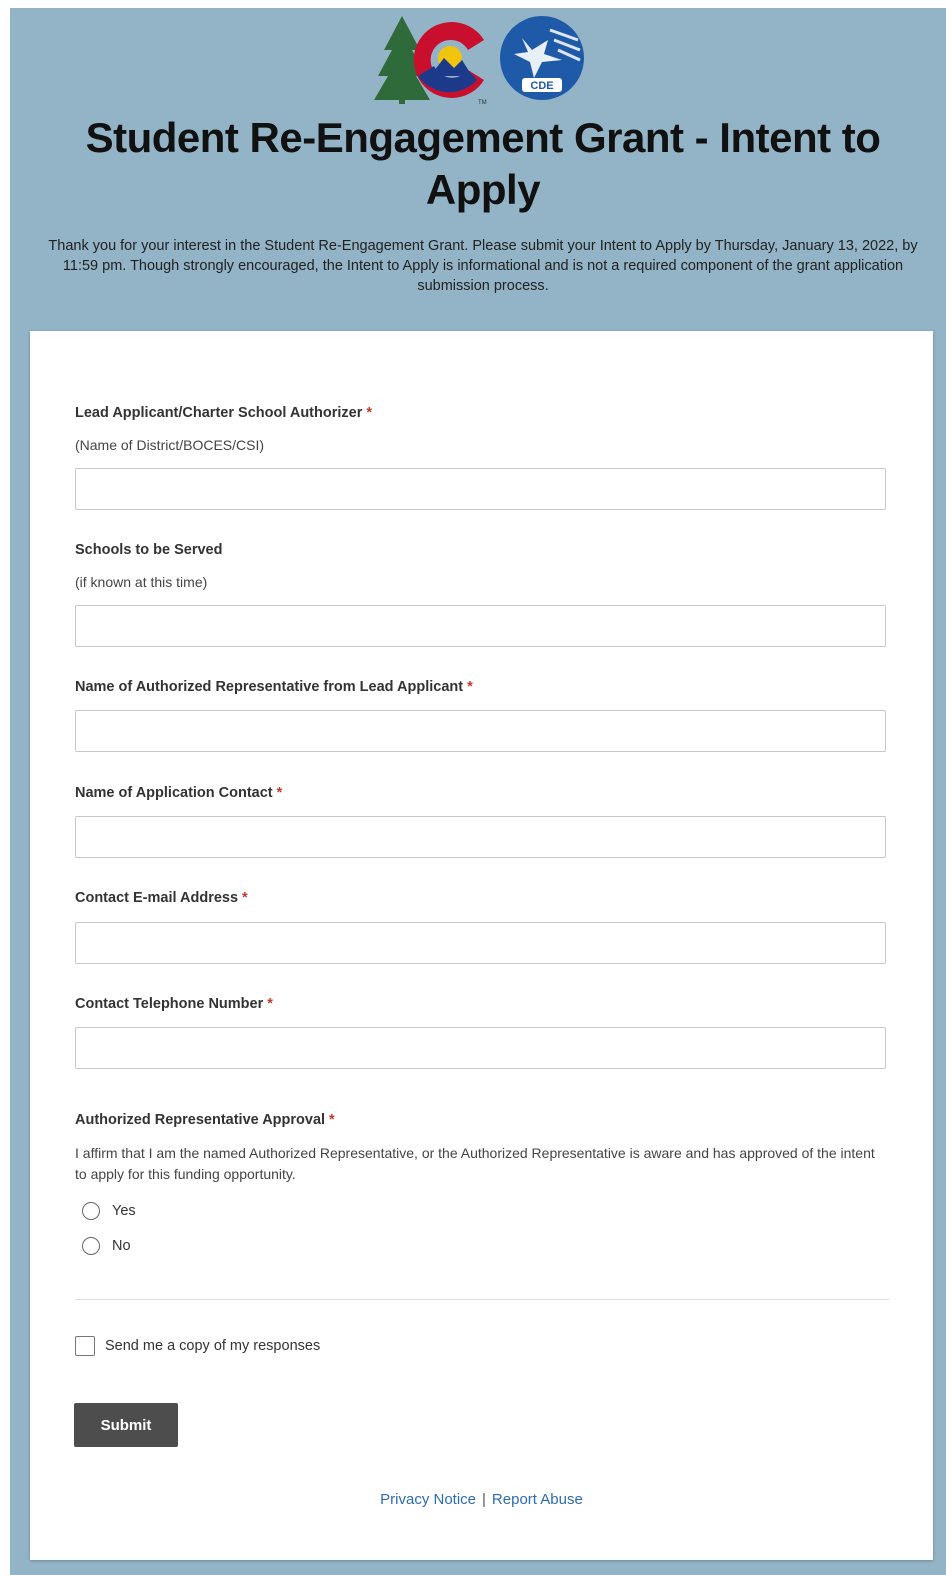  Describe the element at coordinates (537, 1499) in the screenshot. I see `report-abuse-link: Report Abuse` at that location.